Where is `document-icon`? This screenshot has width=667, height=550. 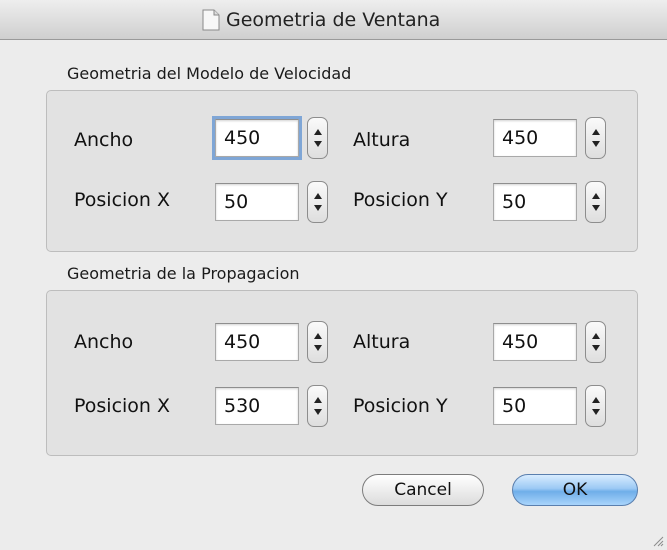 document-icon is located at coordinates (211, 20).